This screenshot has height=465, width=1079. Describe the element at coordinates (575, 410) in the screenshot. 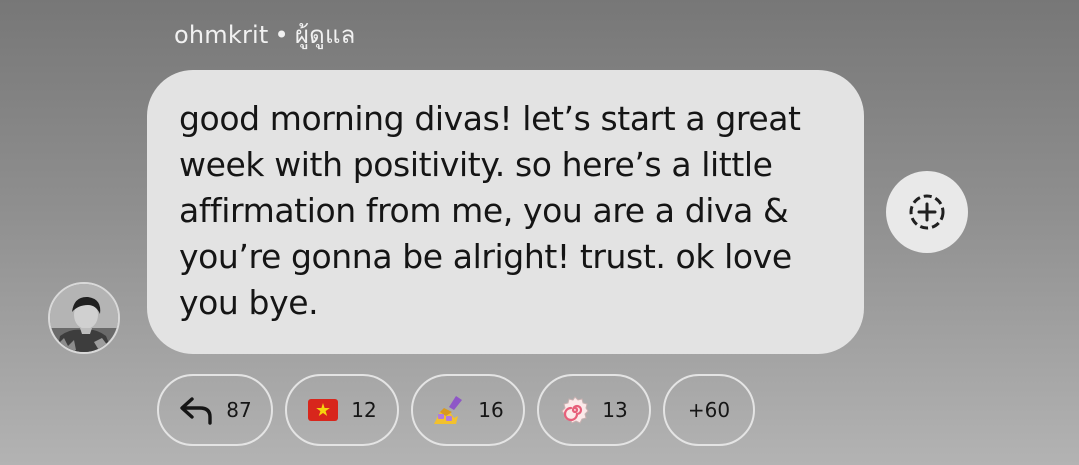

I see `fish-cake-swirl-emoji-icon` at that location.